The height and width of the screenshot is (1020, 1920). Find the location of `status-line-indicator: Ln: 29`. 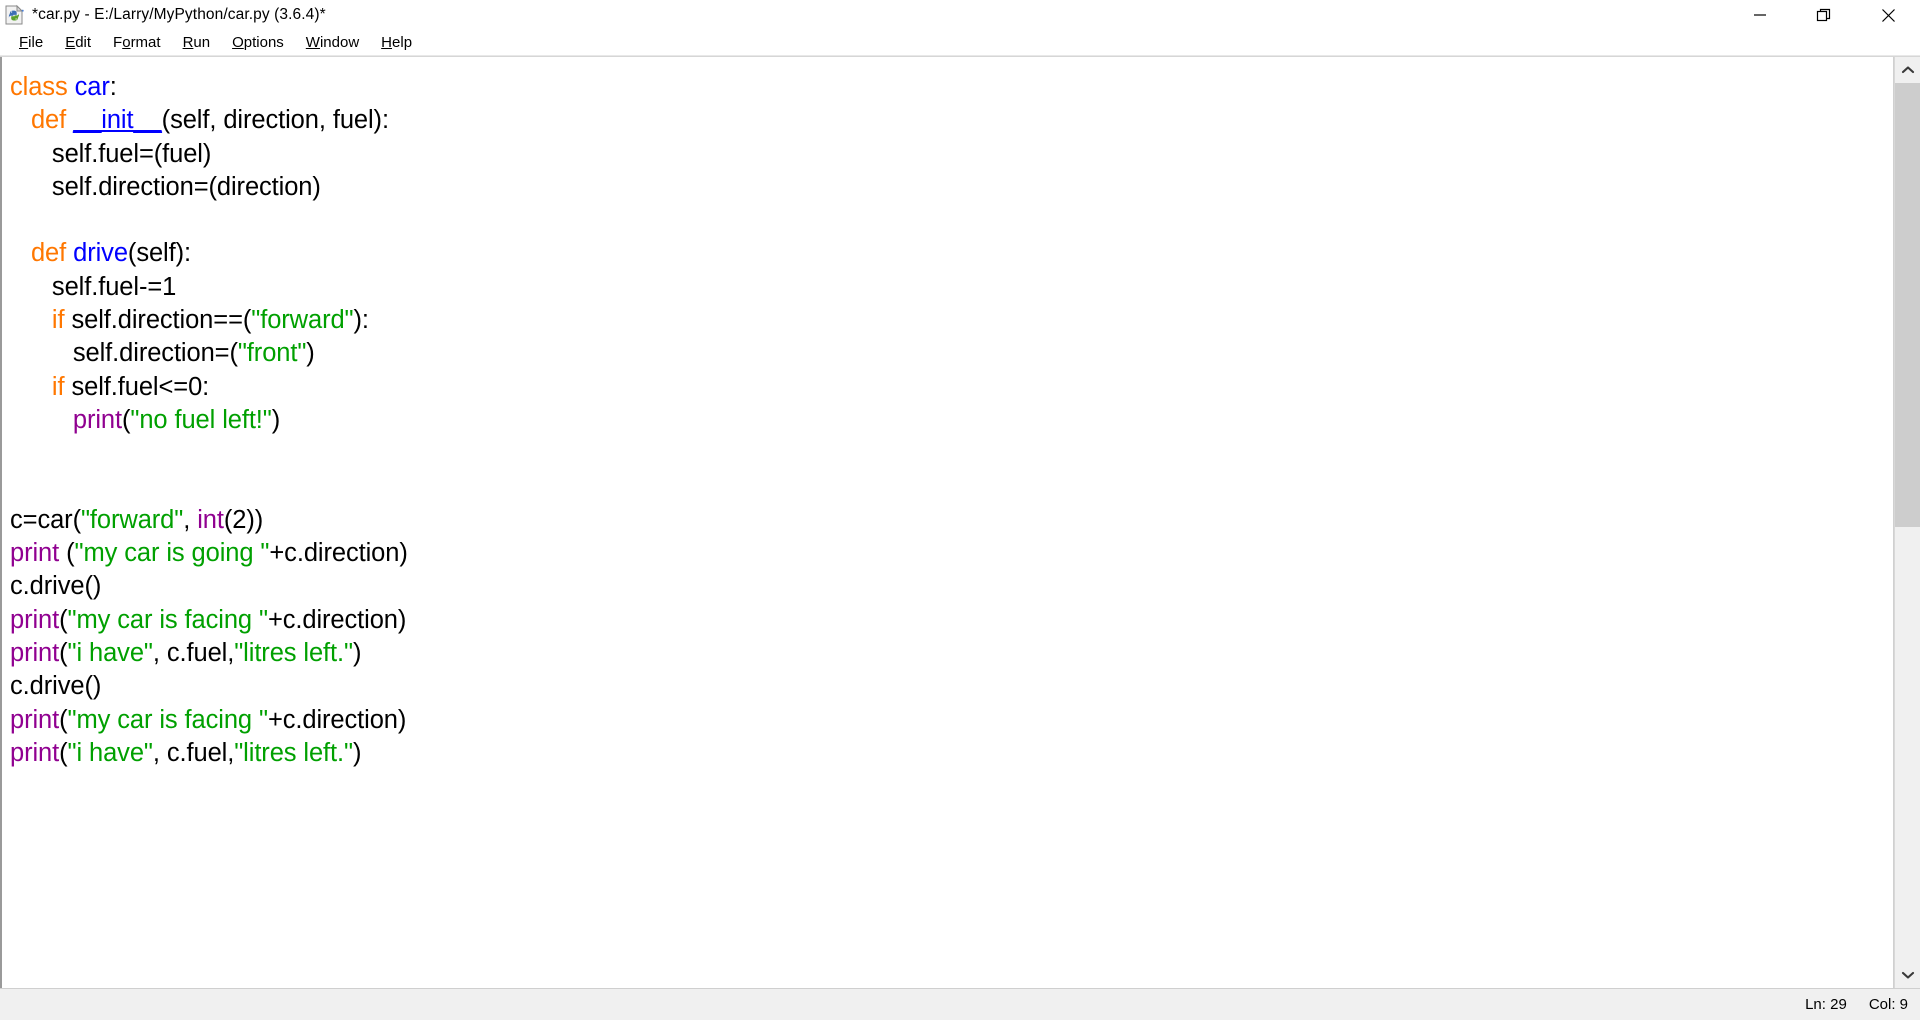

status-line-indicator: Ln: 29 is located at coordinates (1826, 1004).